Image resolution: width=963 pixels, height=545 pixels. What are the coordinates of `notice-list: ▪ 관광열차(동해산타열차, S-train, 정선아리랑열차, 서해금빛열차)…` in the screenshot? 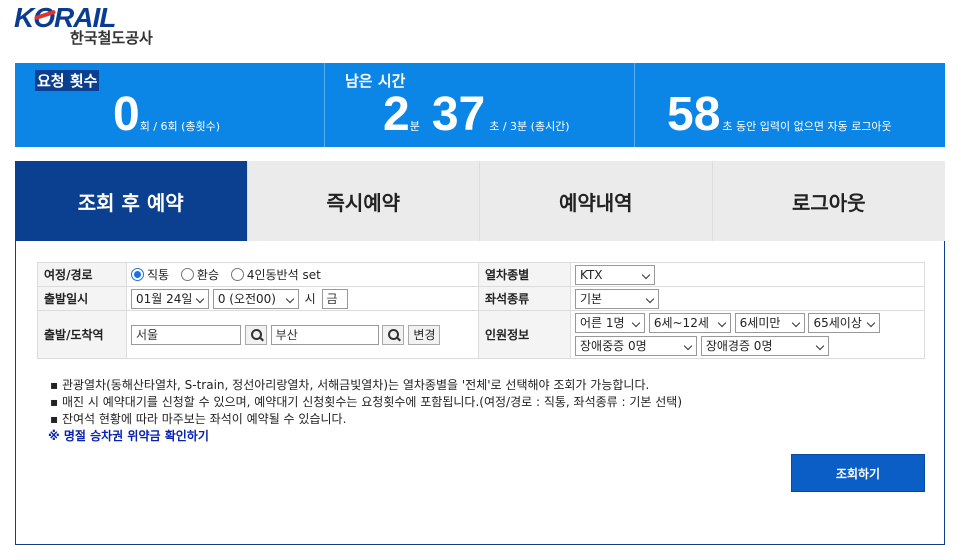 It's located at (365, 411).